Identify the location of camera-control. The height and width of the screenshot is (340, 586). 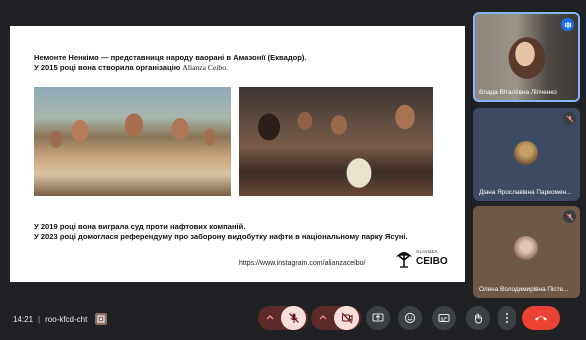
(336, 318).